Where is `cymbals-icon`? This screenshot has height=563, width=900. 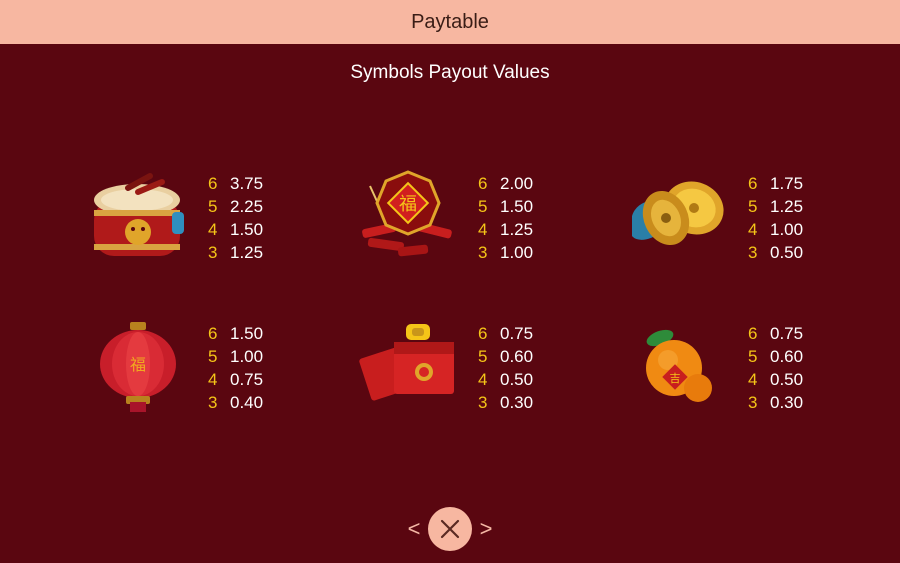
cymbals-icon is located at coordinates (678, 216).